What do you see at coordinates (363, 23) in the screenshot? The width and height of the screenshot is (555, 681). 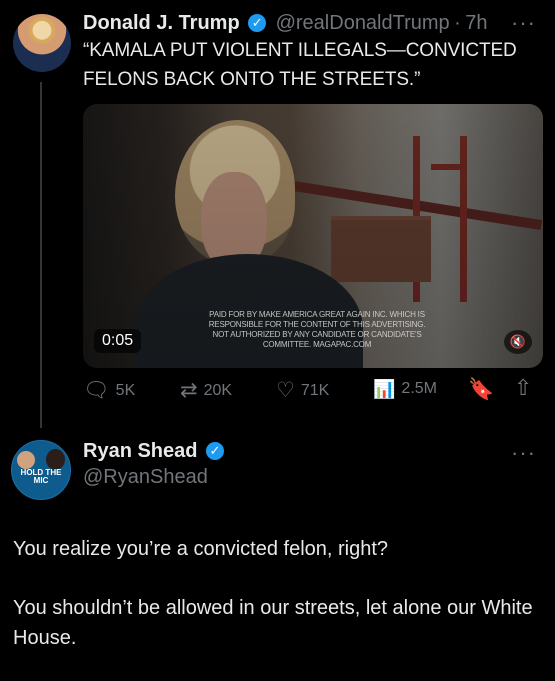 I see `tweet1-handle: @realDonaldTrump` at bounding box center [363, 23].